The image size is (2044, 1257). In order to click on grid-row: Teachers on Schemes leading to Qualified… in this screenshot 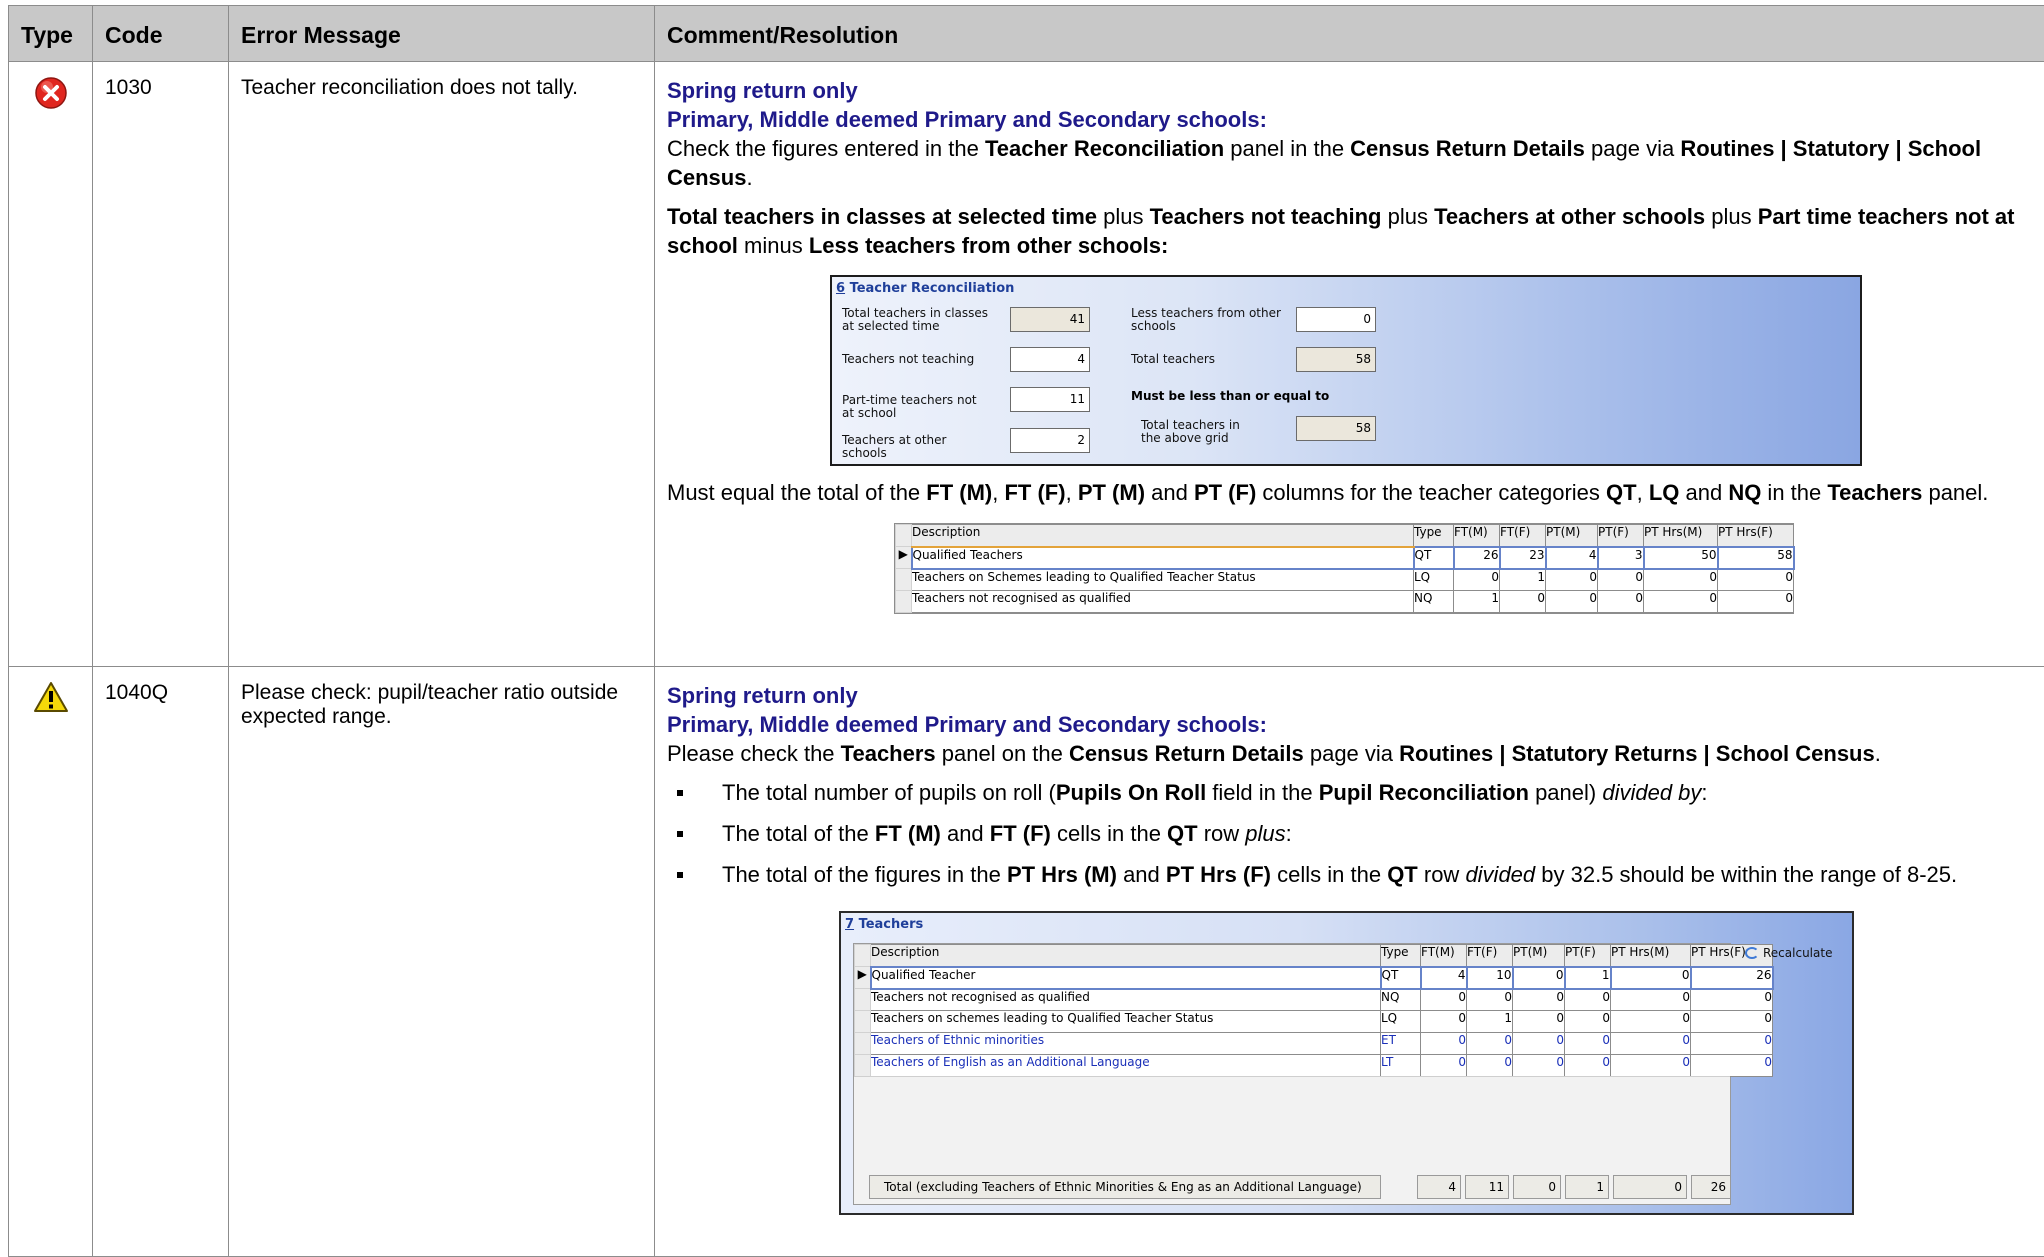, I will do `click(1345, 580)`.